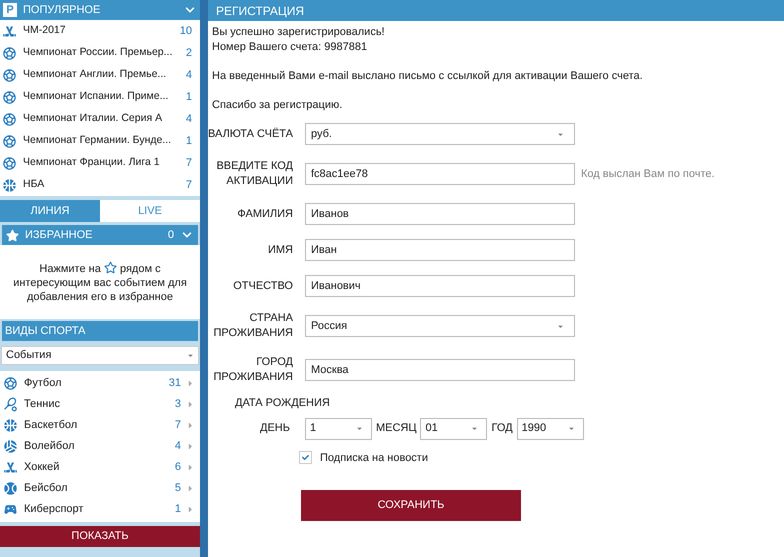  Describe the element at coordinates (100, 119) in the screenshot. I see `tournament-item: Чемпионат Италии. Серия А 4` at that location.